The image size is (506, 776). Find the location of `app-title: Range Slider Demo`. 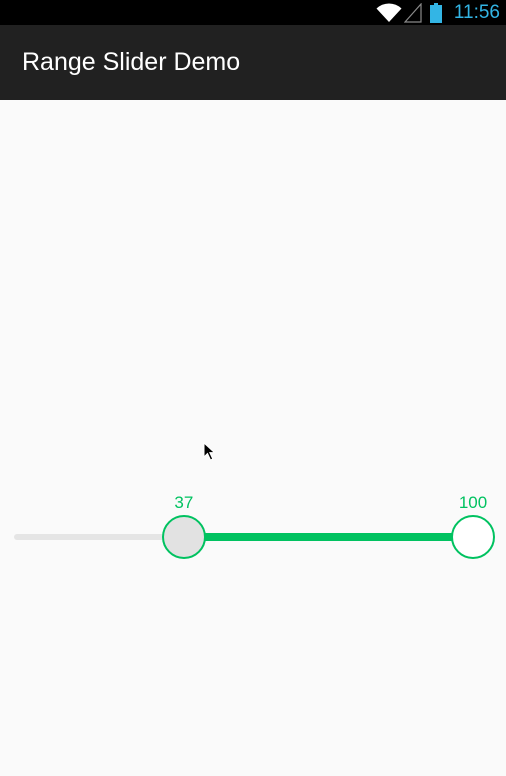

app-title: Range Slider Demo is located at coordinates (131, 62).